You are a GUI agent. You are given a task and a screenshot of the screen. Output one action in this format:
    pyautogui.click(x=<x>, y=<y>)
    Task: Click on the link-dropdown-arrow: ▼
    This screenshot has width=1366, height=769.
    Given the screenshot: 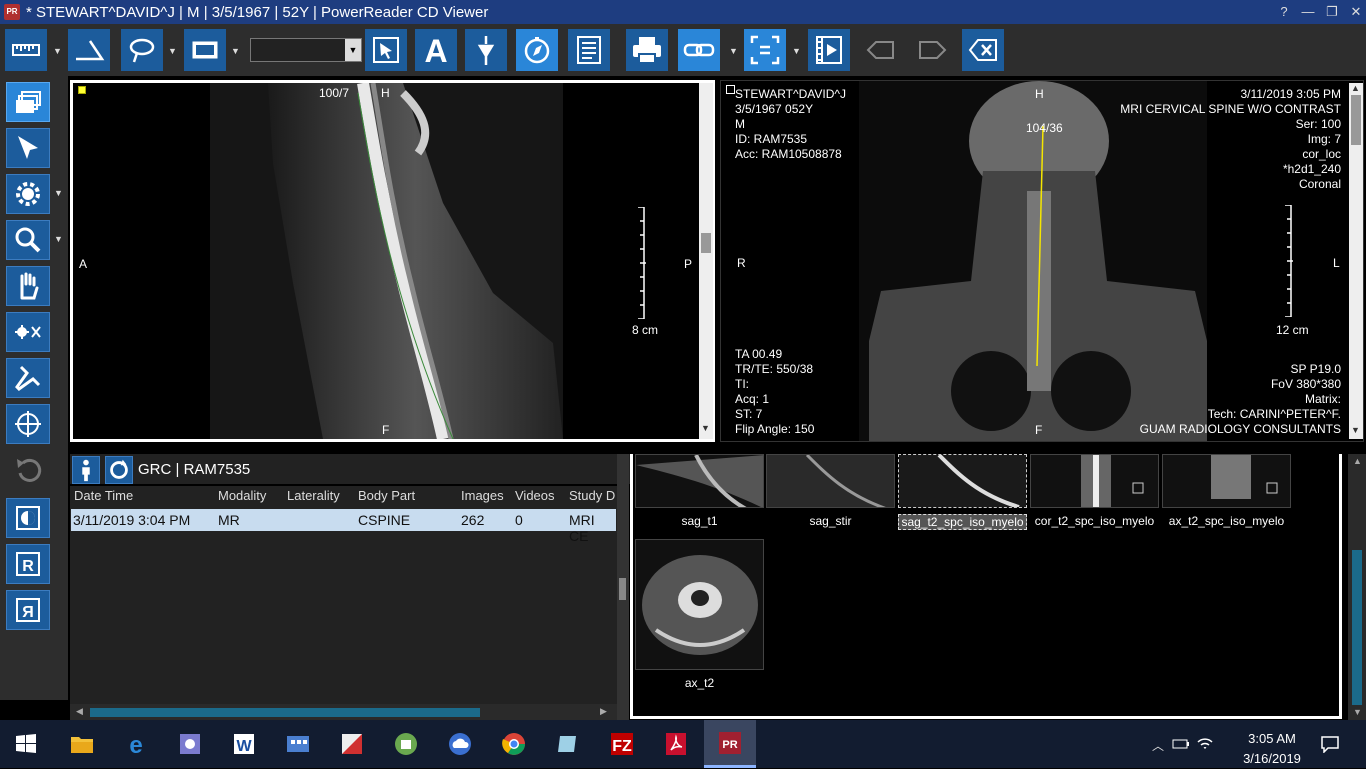 What is the action you would take?
    pyautogui.click(x=734, y=51)
    